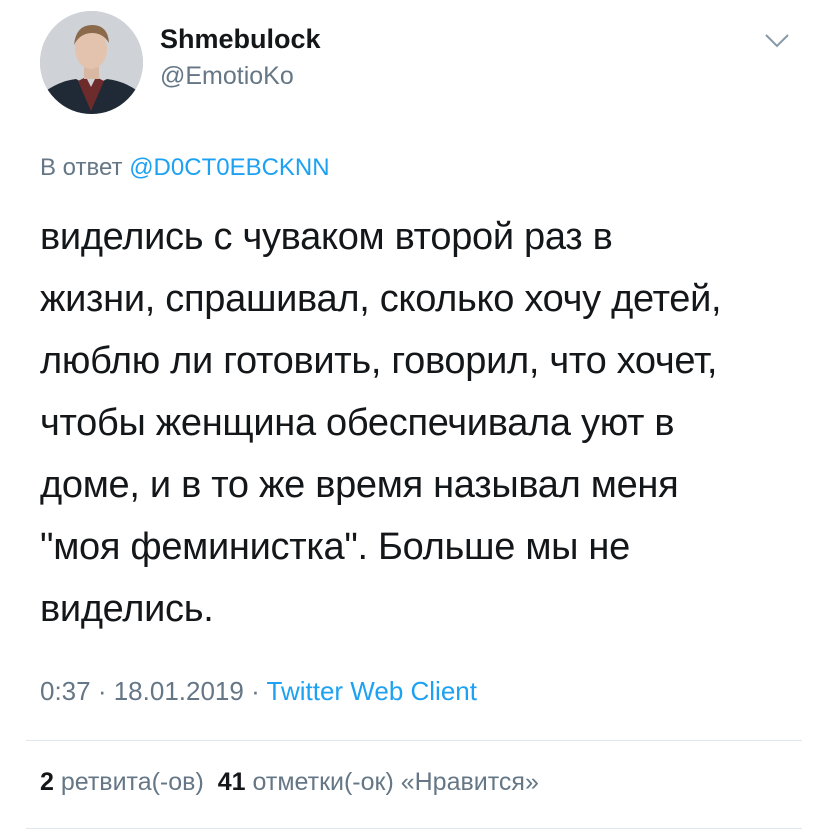 The width and height of the screenshot is (828, 836). Describe the element at coordinates (372, 691) in the screenshot. I see `tweet-source-link: Twitter Web Client` at that location.